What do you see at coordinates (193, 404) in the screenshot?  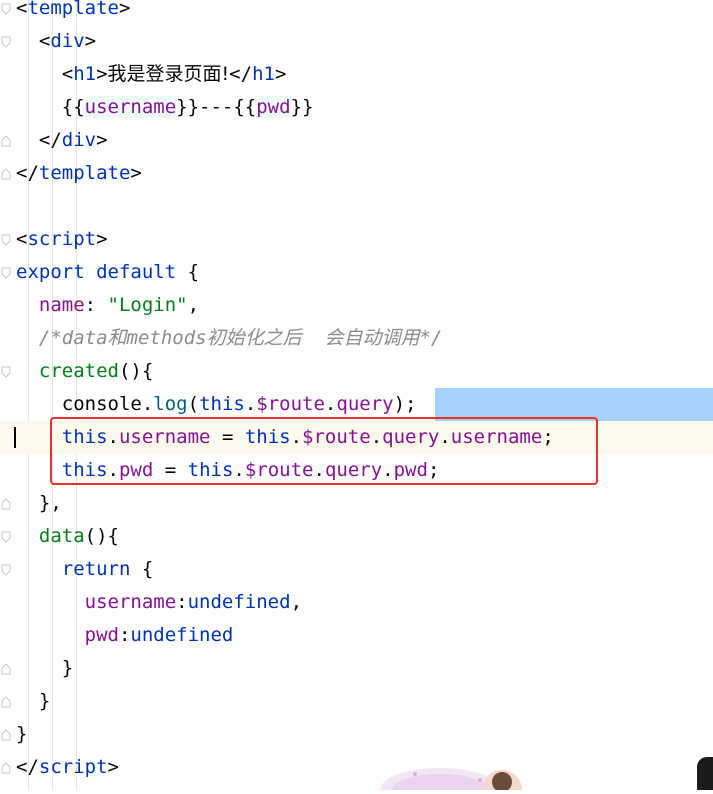 I see `code-token: (` at bounding box center [193, 404].